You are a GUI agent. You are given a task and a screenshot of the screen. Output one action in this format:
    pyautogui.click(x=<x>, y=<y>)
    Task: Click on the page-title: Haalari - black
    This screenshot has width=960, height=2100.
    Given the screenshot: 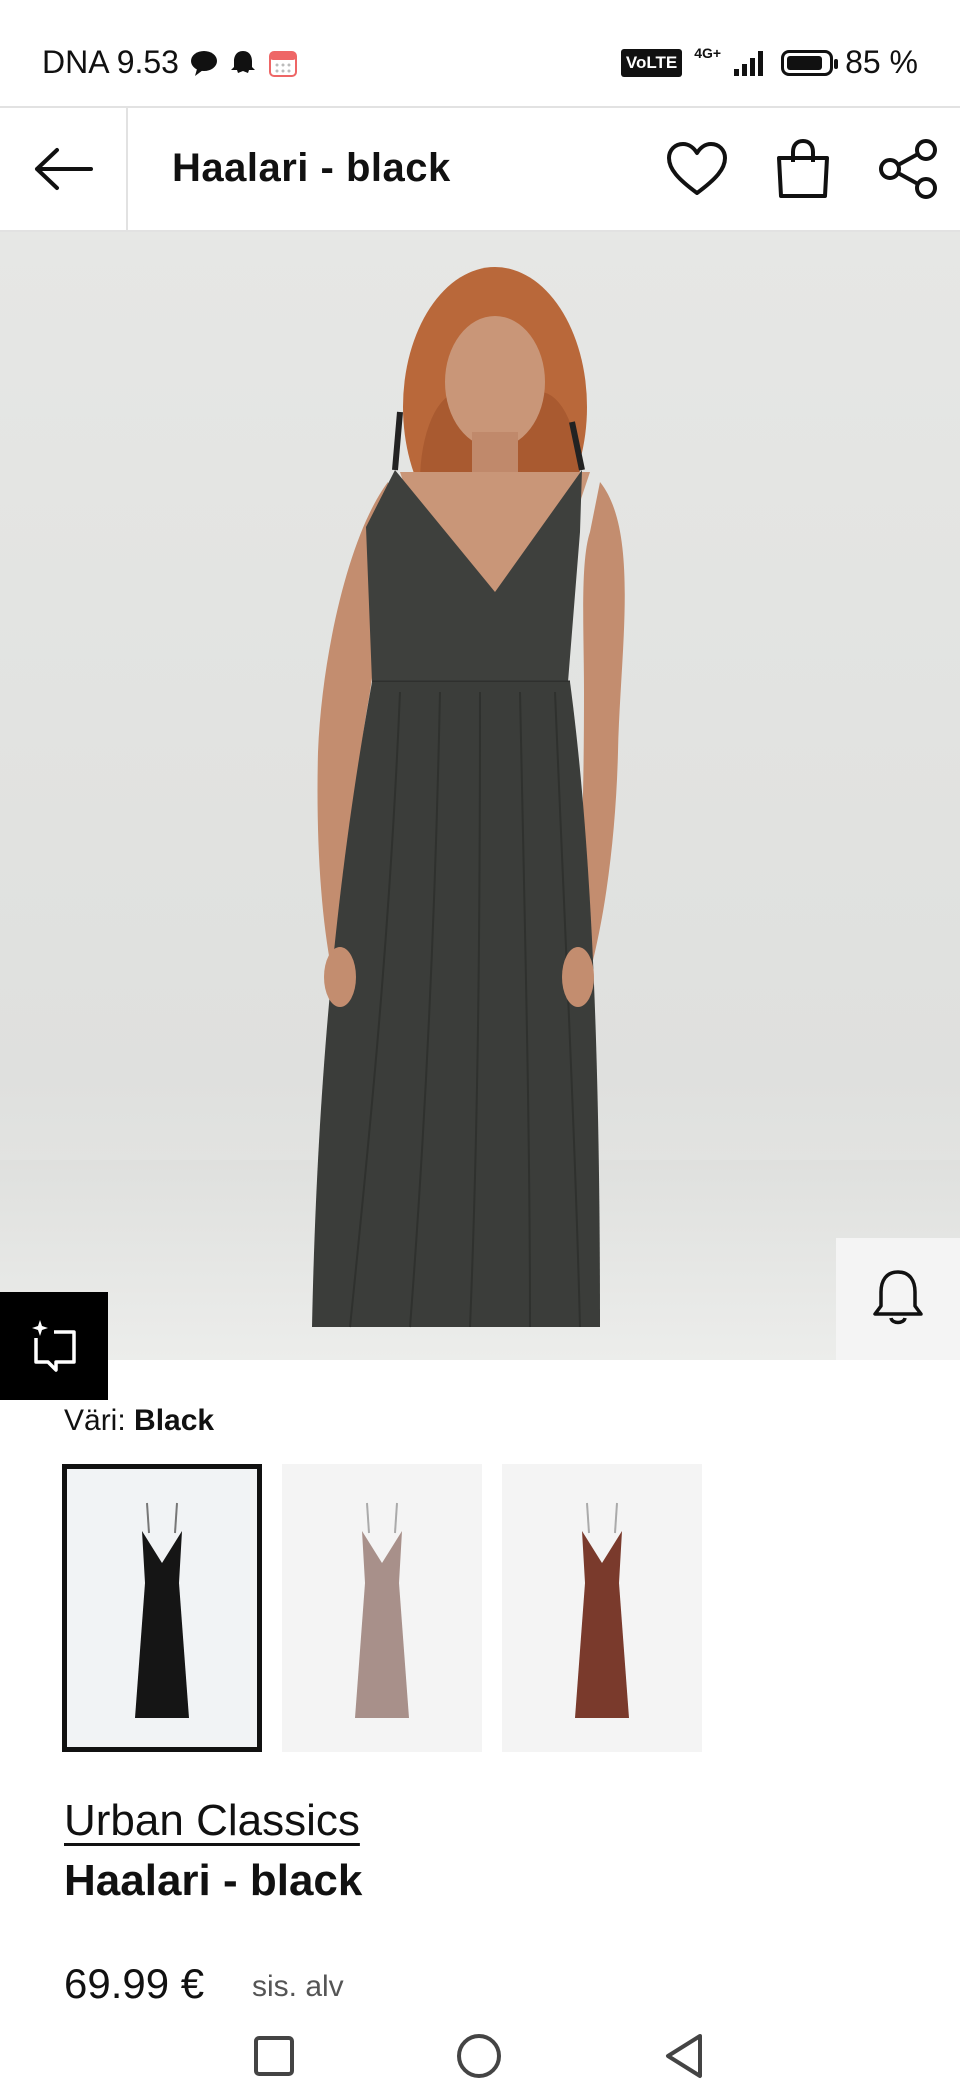 What is the action you would take?
    pyautogui.click(x=311, y=168)
    